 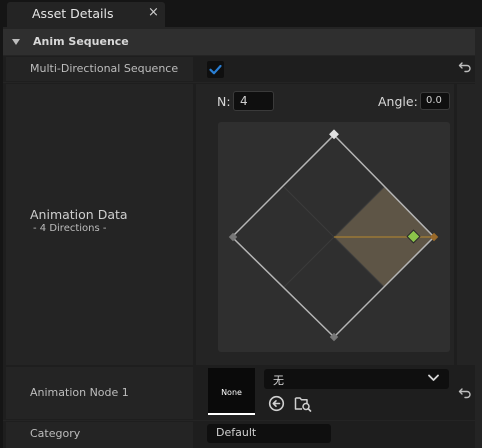 I want to click on angle-input: 0.0, so click(x=435, y=101).